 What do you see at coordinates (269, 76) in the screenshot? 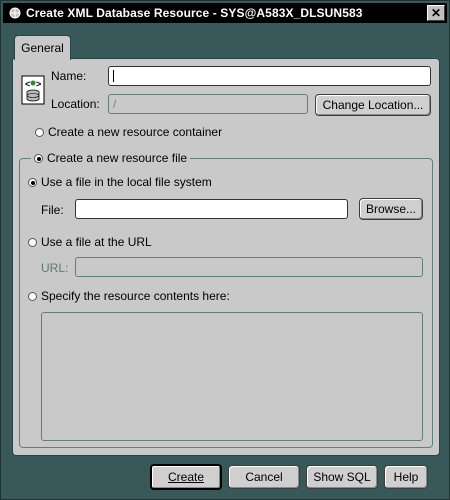
I see `name-input` at bounding box center [269, 76].